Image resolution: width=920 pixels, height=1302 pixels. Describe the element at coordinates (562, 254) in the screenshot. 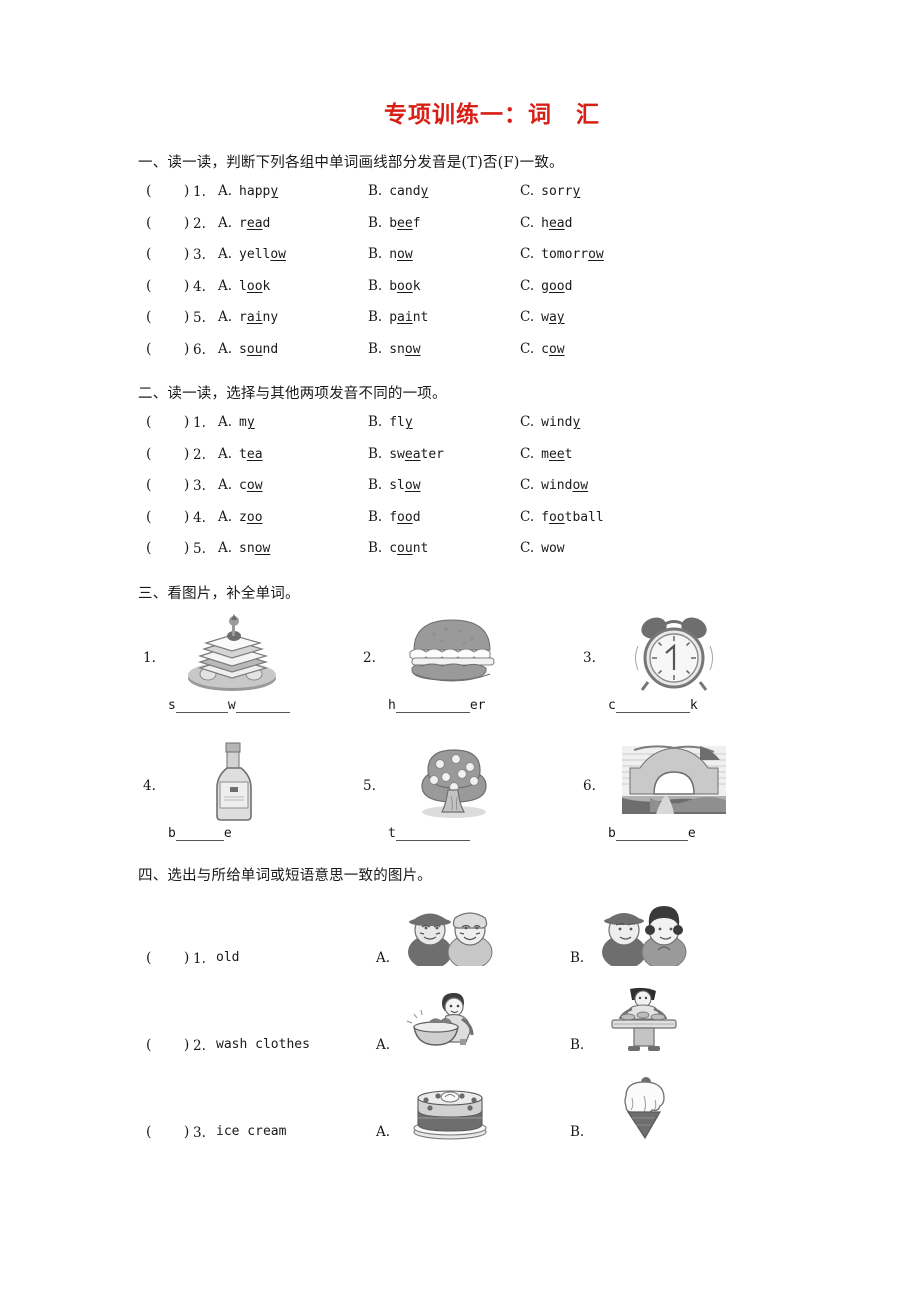

I see `option-c: C. tomorrow` at that location.